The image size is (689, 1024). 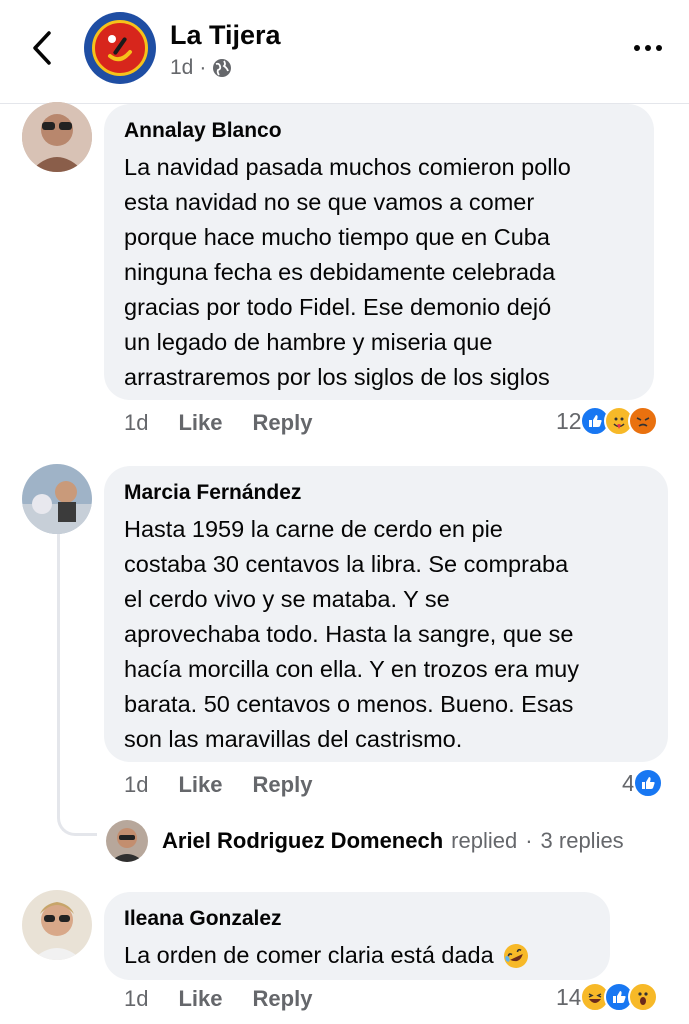 What do you see at coordinates (642, 421) in the screenshot?
I see `angry-reaction-icon` at bounding box center [642, 421].